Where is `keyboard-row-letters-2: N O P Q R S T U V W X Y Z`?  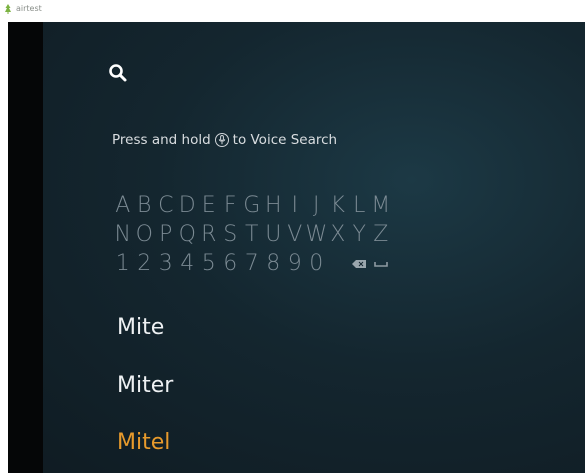
keyboard-row-letters-2: N O P Q R S T U V W X Y Z is located at coordinates (252, 234).